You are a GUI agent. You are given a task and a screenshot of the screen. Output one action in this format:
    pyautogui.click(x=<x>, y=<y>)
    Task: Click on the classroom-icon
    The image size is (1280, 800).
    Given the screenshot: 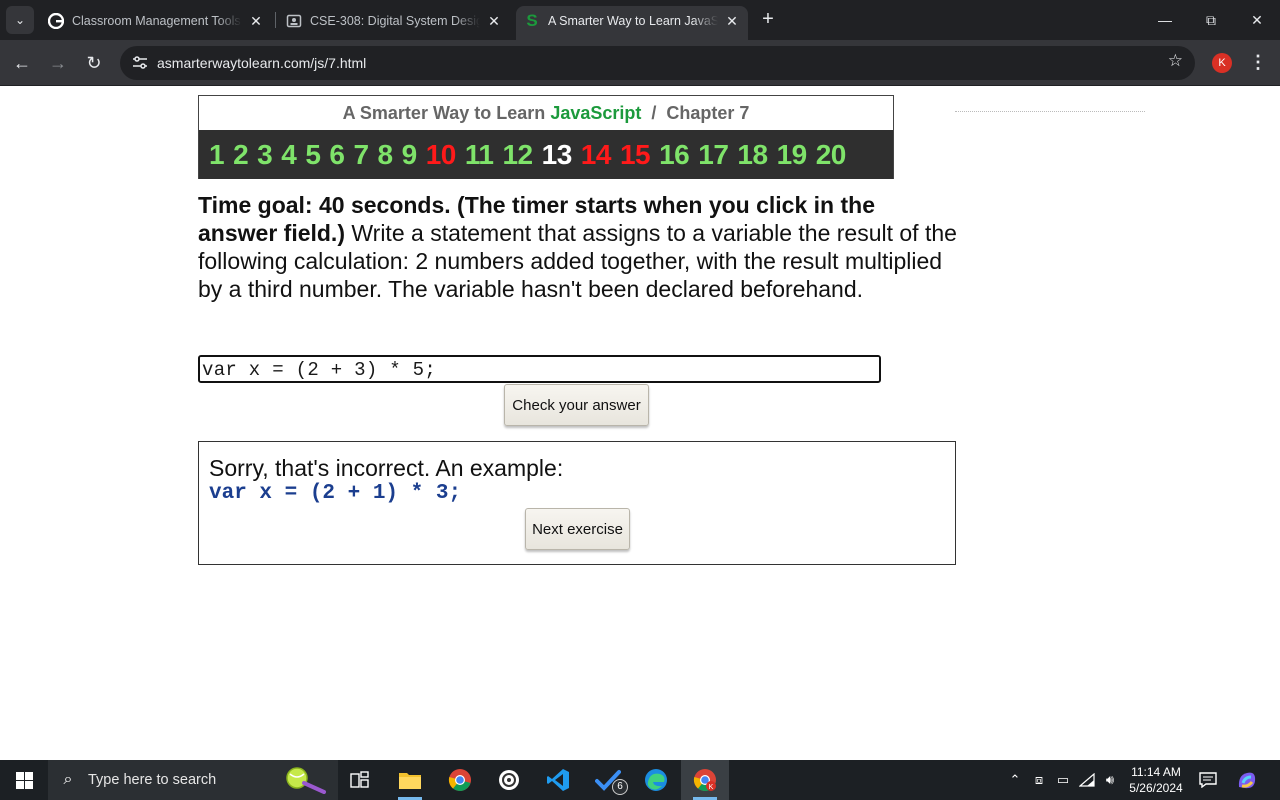 What is the action you would take?
    pyautogui.click(x=294, y=21)
    